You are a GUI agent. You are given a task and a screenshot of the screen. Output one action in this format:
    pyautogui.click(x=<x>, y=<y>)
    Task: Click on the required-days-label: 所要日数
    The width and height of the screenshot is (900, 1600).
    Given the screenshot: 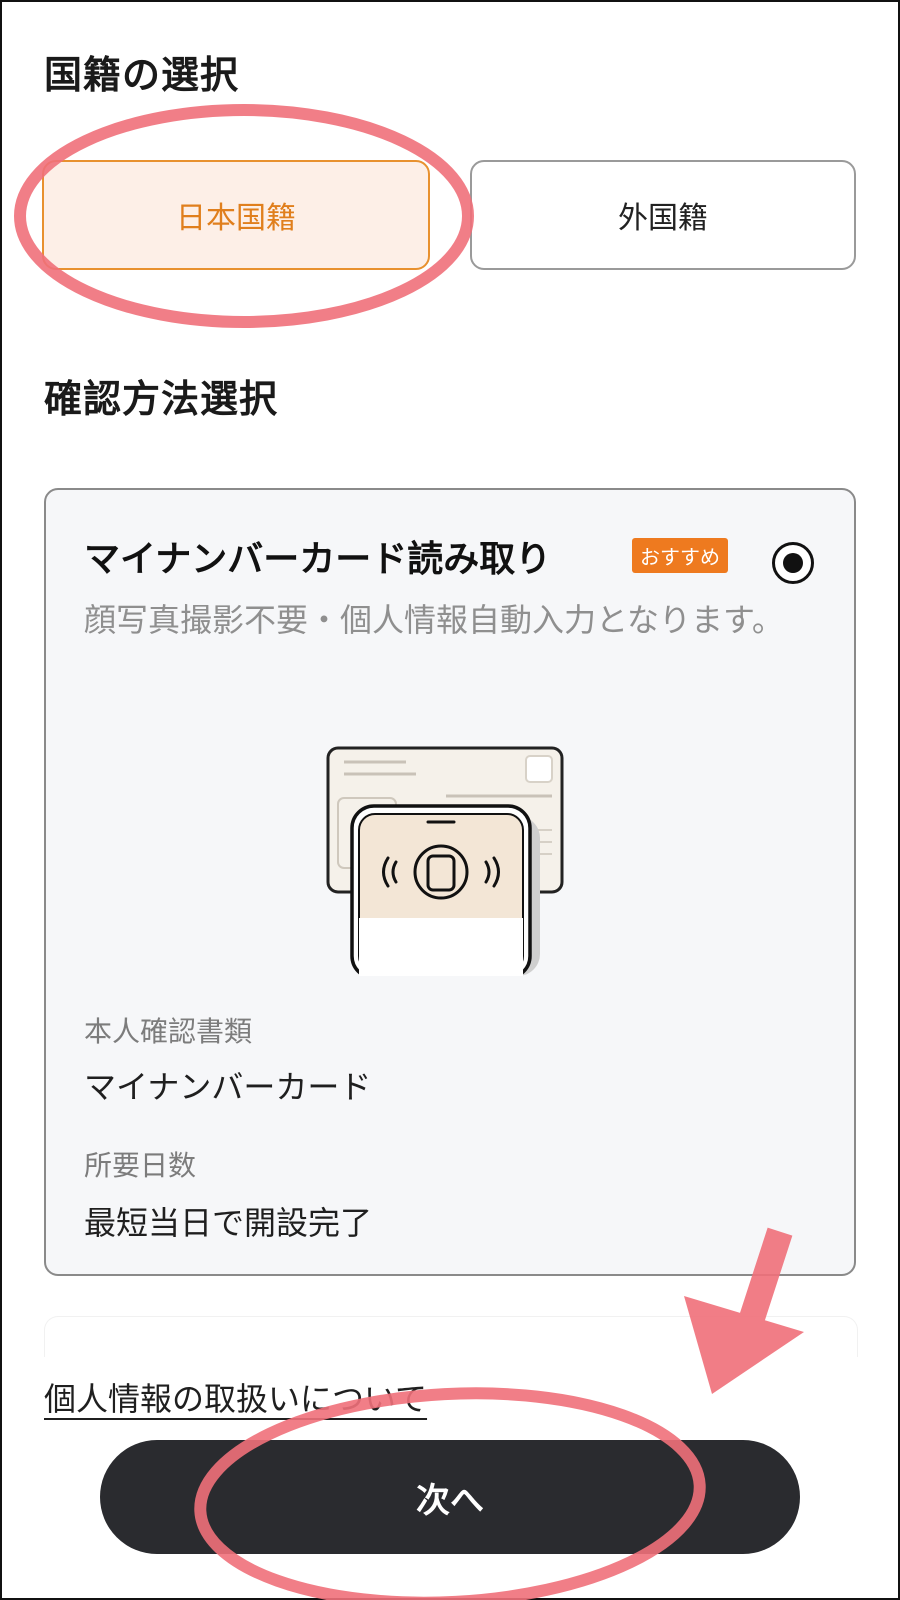 What is the action you would take?
    pyautogui.click(x=140, y=1165)
    